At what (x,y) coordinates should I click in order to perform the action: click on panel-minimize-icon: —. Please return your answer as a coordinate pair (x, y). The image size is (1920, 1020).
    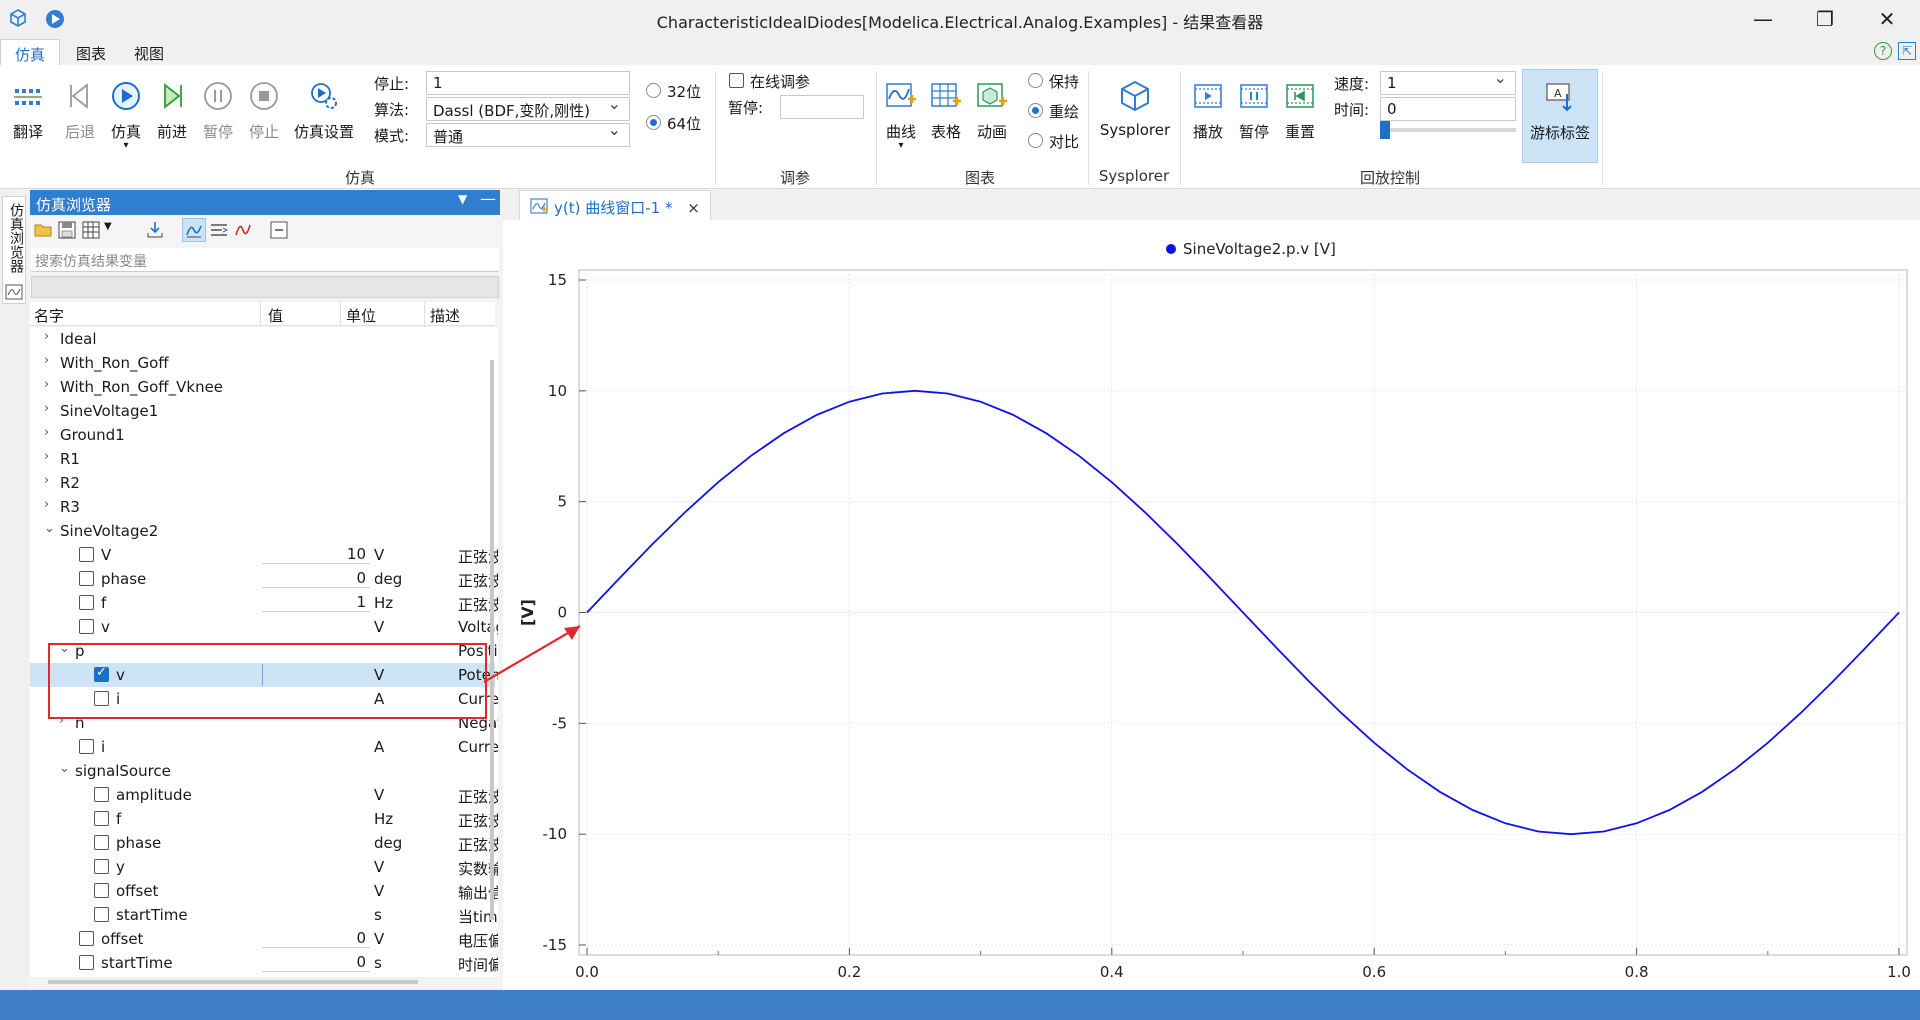
    Looking at the image, I should click on (488, 198).